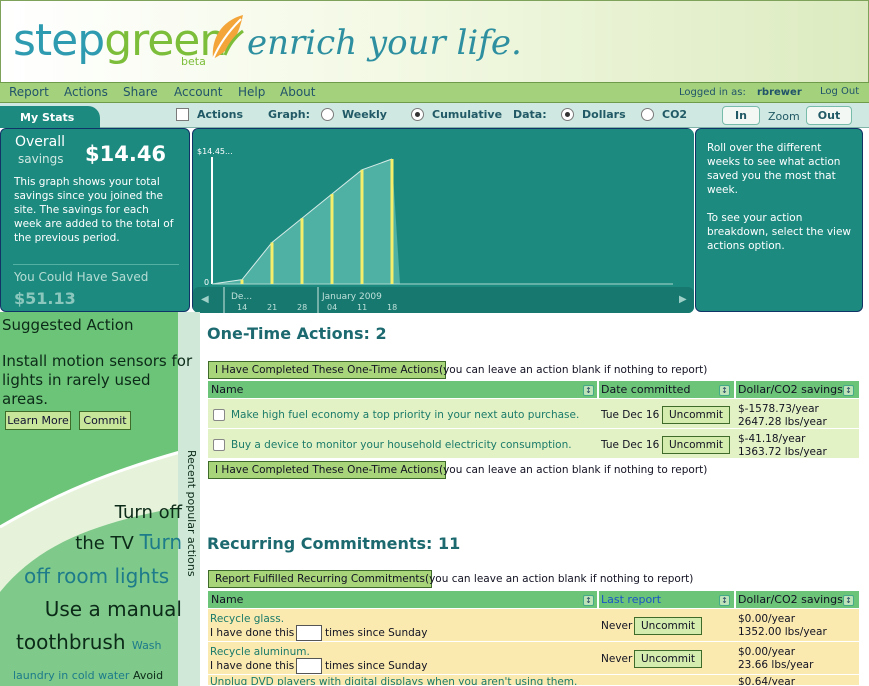 This screenshot has width=869, height=686. What do you see at coordinates (782, 632) in the screenshot?
I see `co2-savings: 1352.00 lbs/year` at bounding box center [782, 632].